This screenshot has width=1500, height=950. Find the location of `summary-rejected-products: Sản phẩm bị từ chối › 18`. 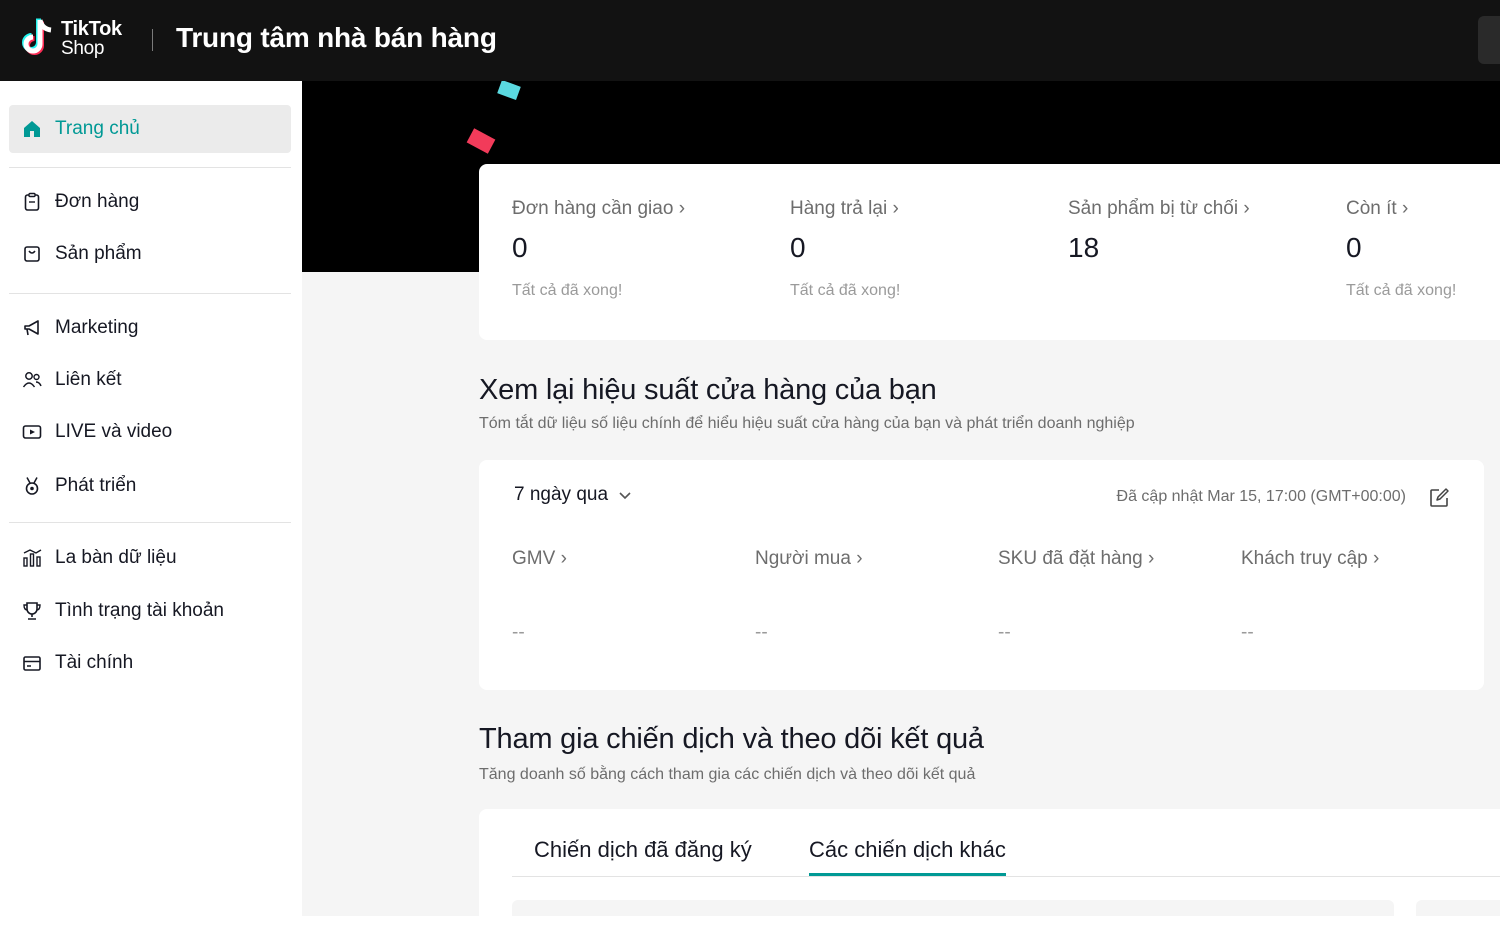

summary-rejected-products: Sản phẩm bị từ chối › 18 is located at coordinates (1159, 240).